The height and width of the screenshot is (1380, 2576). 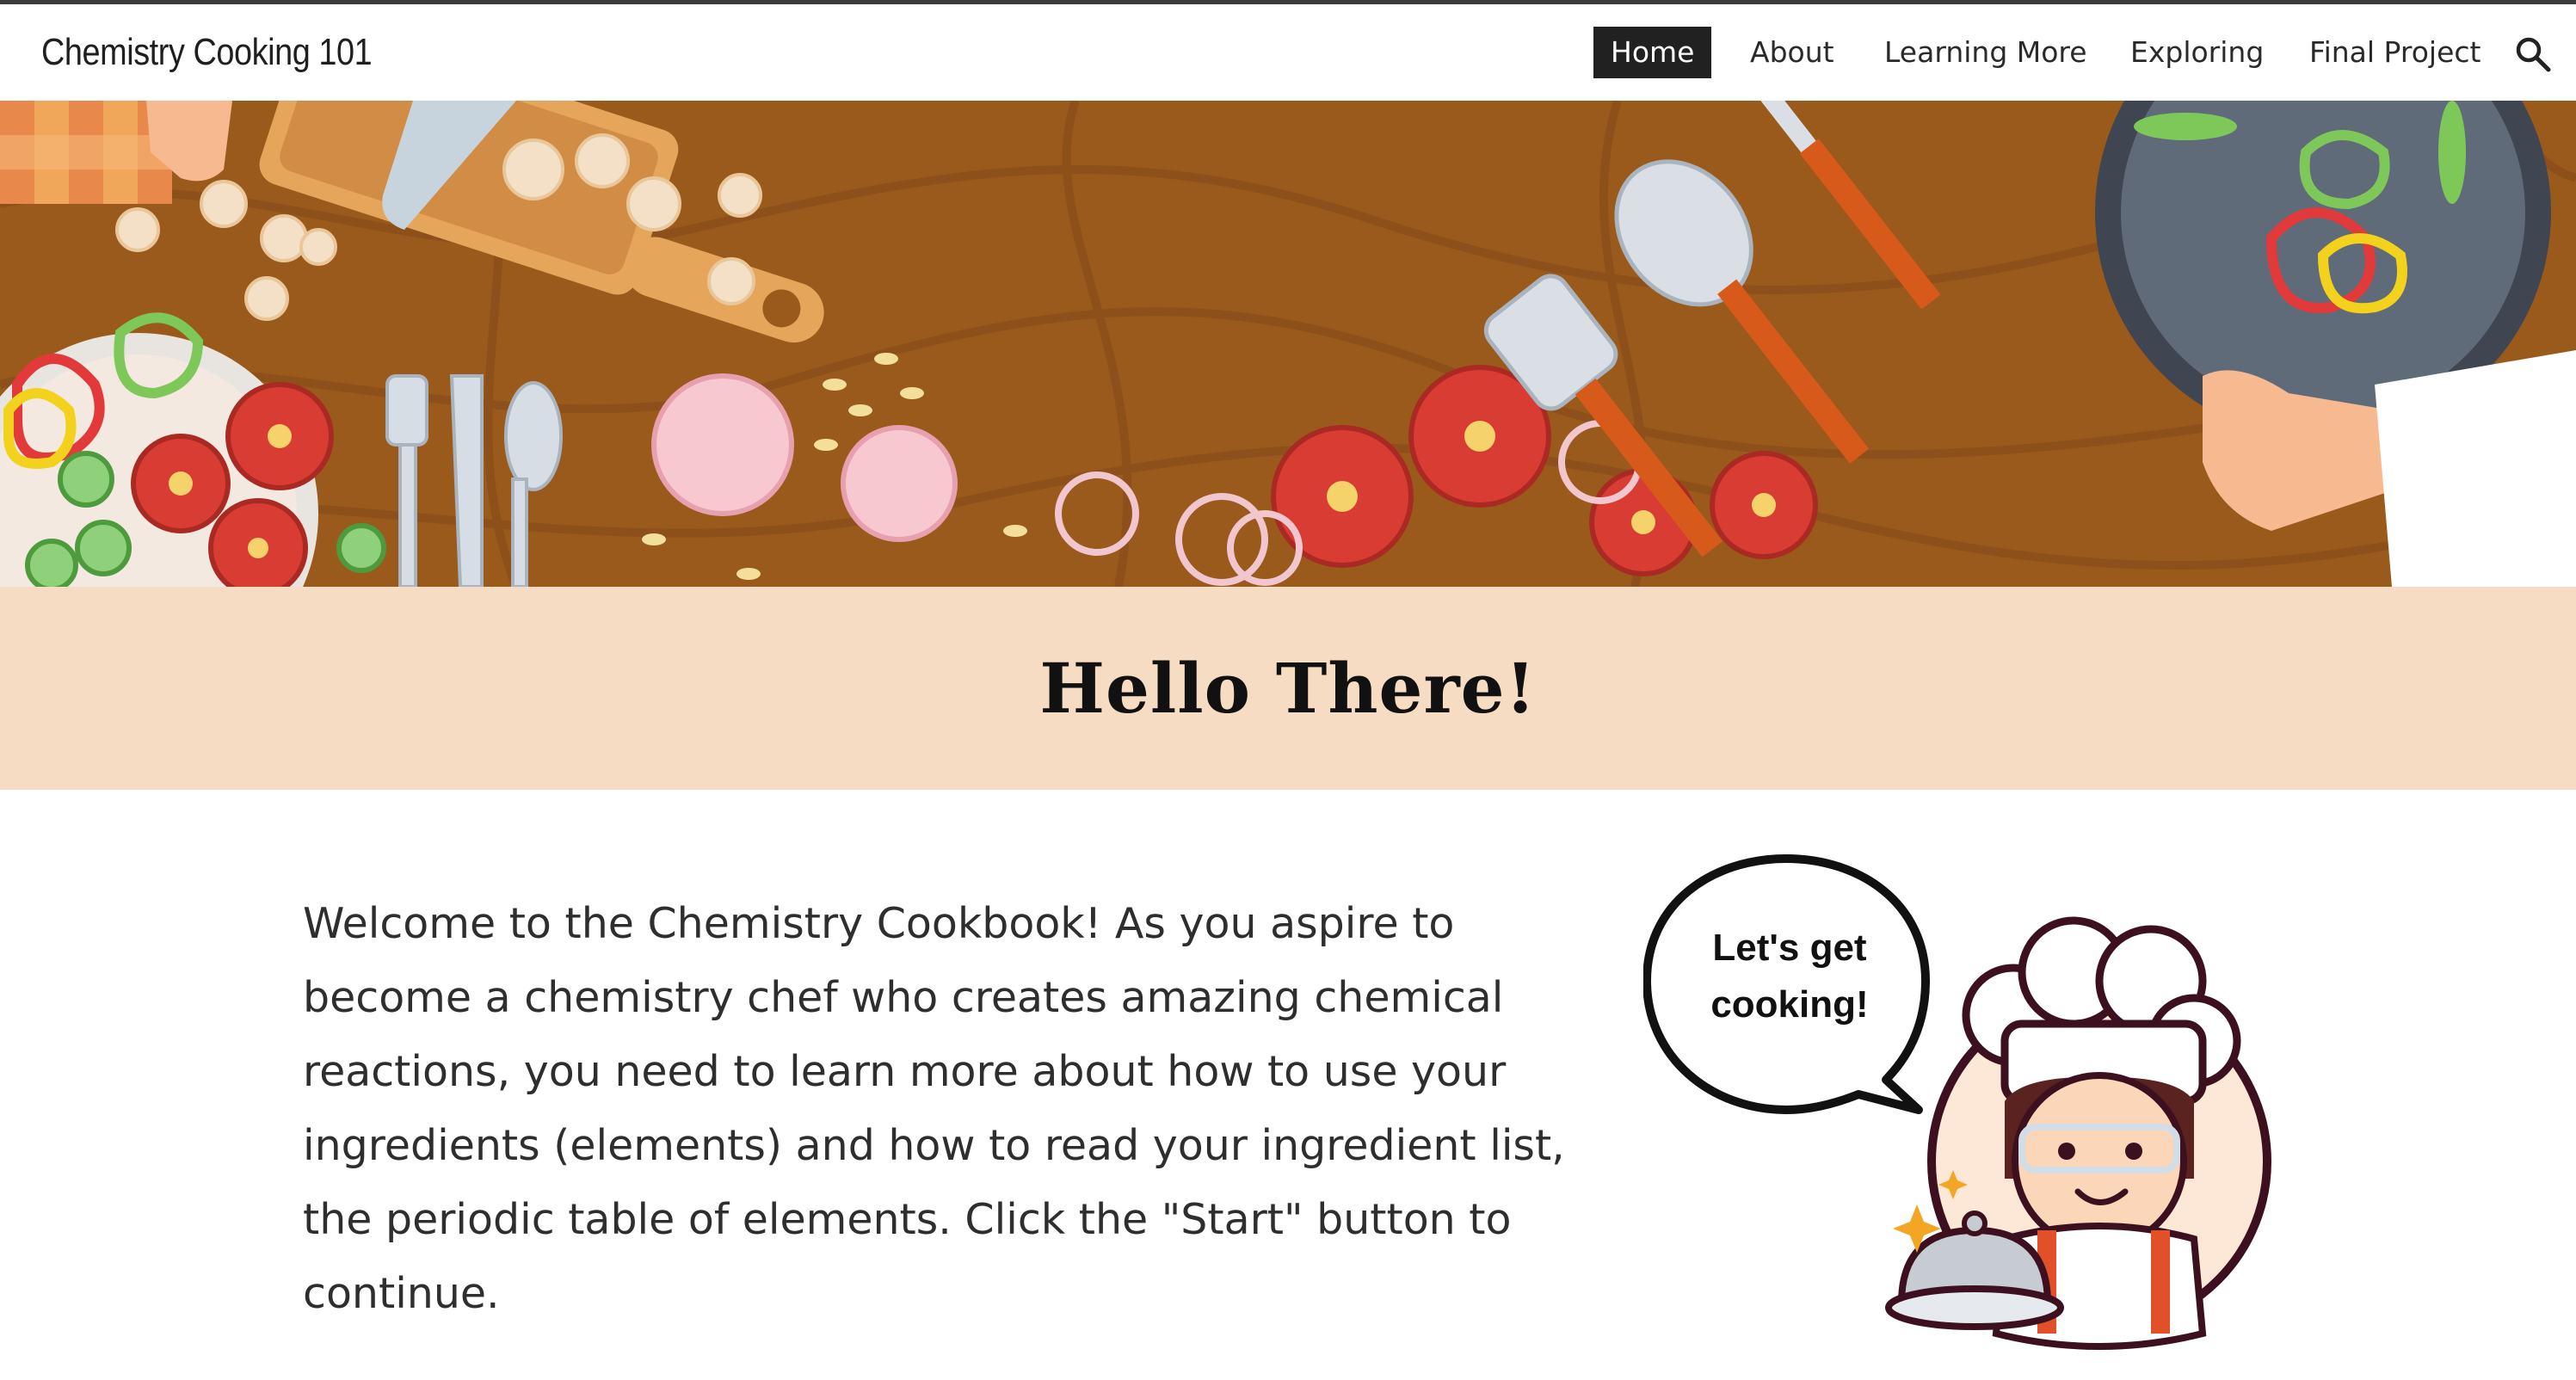 What do you see at coordinates (207, 53) in the screenshot?
I see `site-title: Chemistry Cooking 101` at bounding box center [207, 53].